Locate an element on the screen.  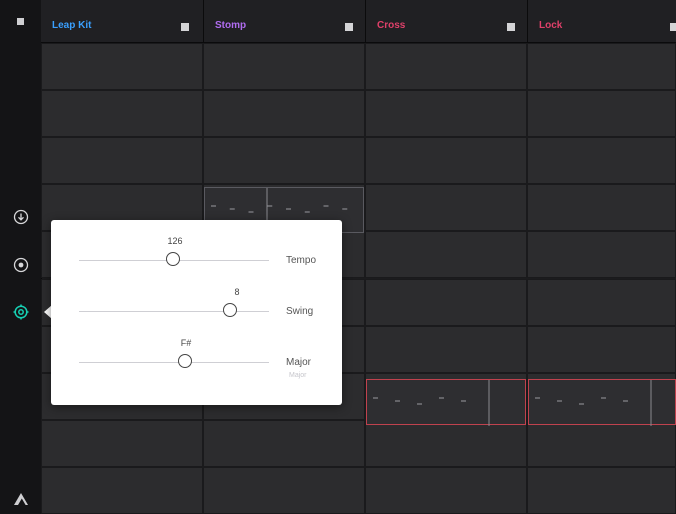
key-slider-track is located at coordinates (174, 362).